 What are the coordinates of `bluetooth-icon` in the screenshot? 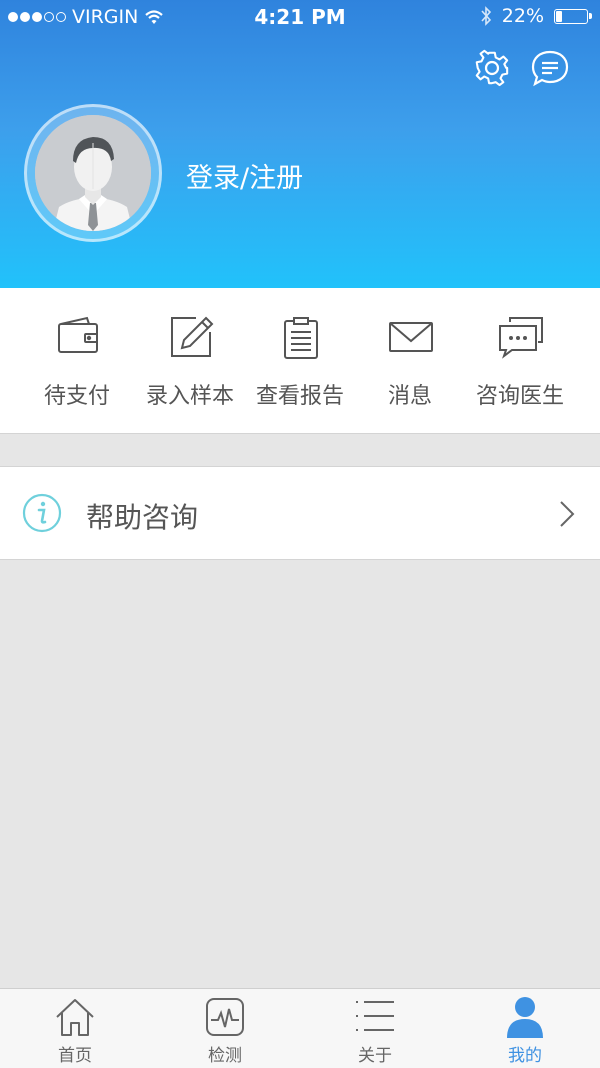 It's located at (486, 16).